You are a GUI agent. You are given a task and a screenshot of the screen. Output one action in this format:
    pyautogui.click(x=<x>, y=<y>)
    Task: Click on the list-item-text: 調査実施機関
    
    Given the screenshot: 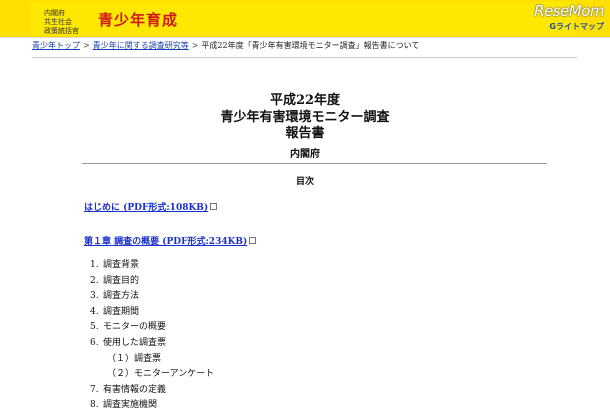 What is the action you would take?
    pyautogui.click(x=130, y=405)
    